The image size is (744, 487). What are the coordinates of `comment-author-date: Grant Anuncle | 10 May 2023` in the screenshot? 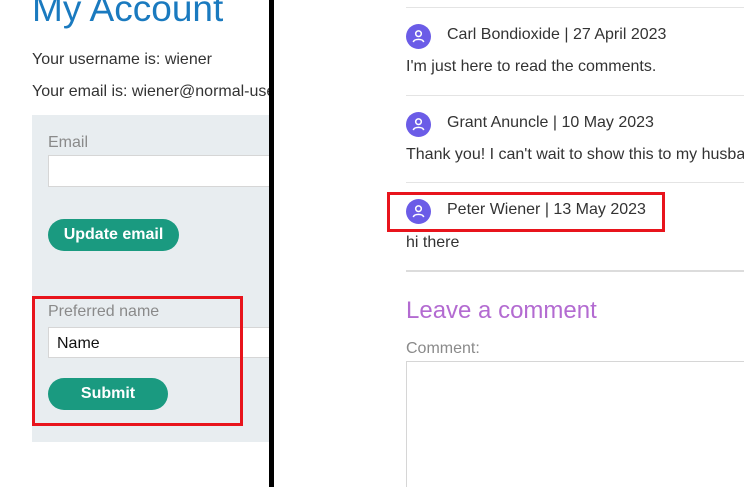 It's located at (550, 122).